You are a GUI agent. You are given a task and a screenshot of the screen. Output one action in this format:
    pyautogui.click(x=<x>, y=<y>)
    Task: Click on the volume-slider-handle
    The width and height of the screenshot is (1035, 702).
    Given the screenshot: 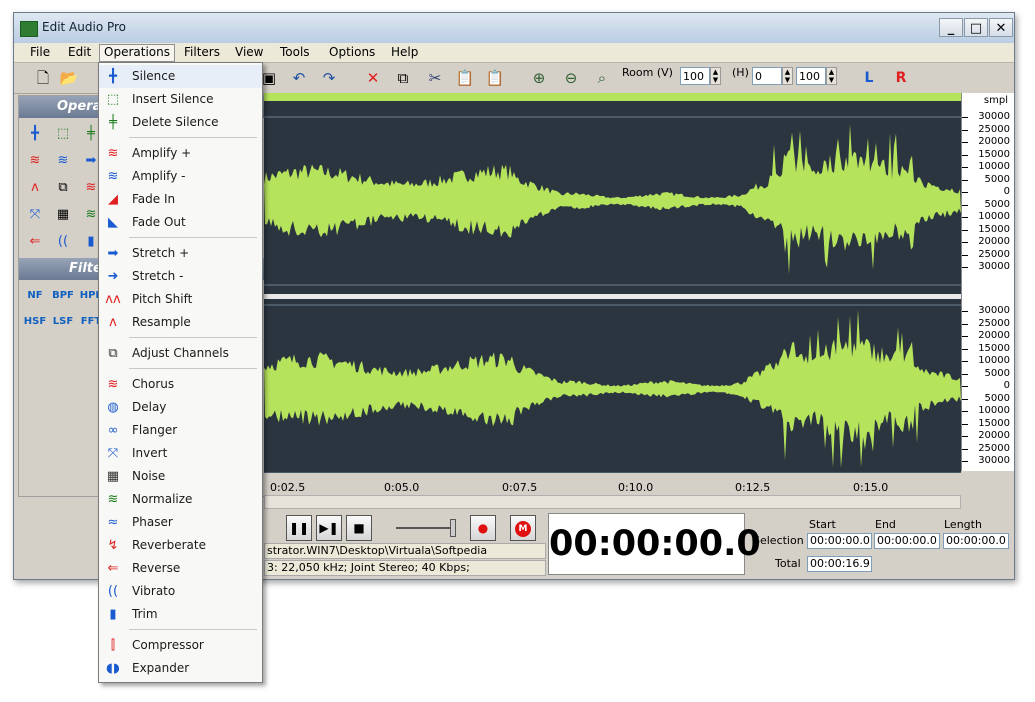 What is the action you would take?
    pyautogui.click(x=453, y=528)
    